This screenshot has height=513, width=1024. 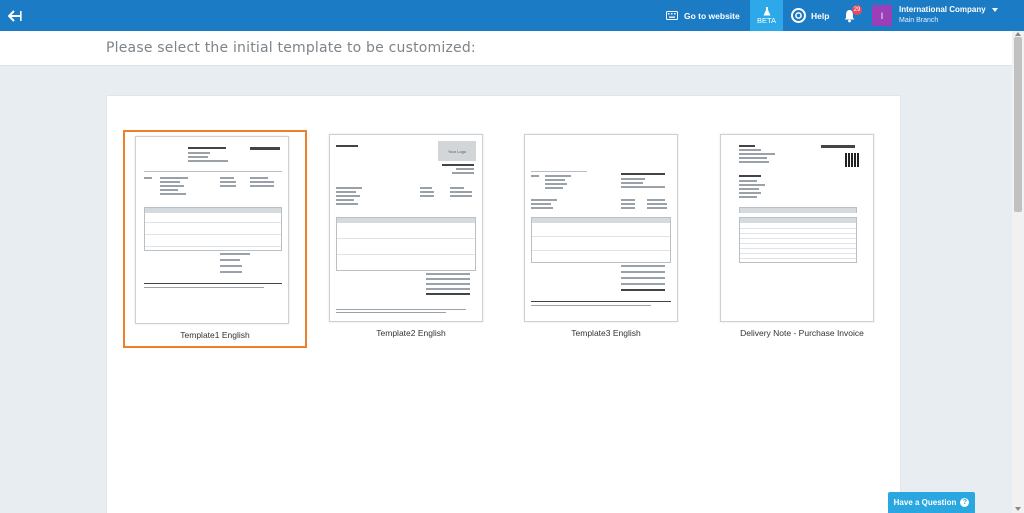 I want to click on have-a-question-button: Have a Question ?, so click(x=931, y=502).